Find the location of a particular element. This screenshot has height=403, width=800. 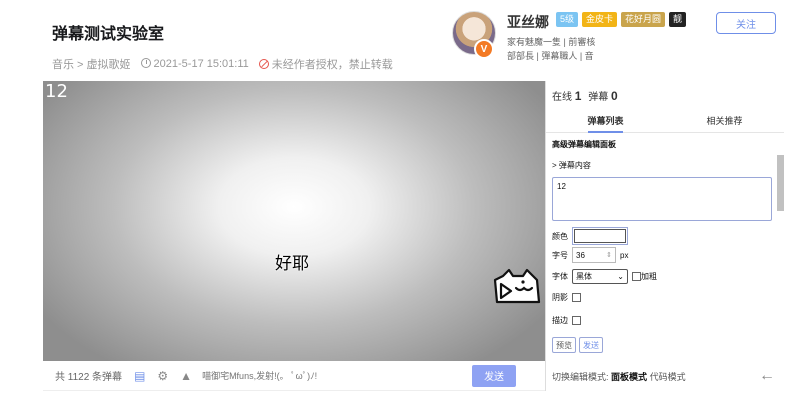

forbidden-icon is located at coordinates (263, 64).